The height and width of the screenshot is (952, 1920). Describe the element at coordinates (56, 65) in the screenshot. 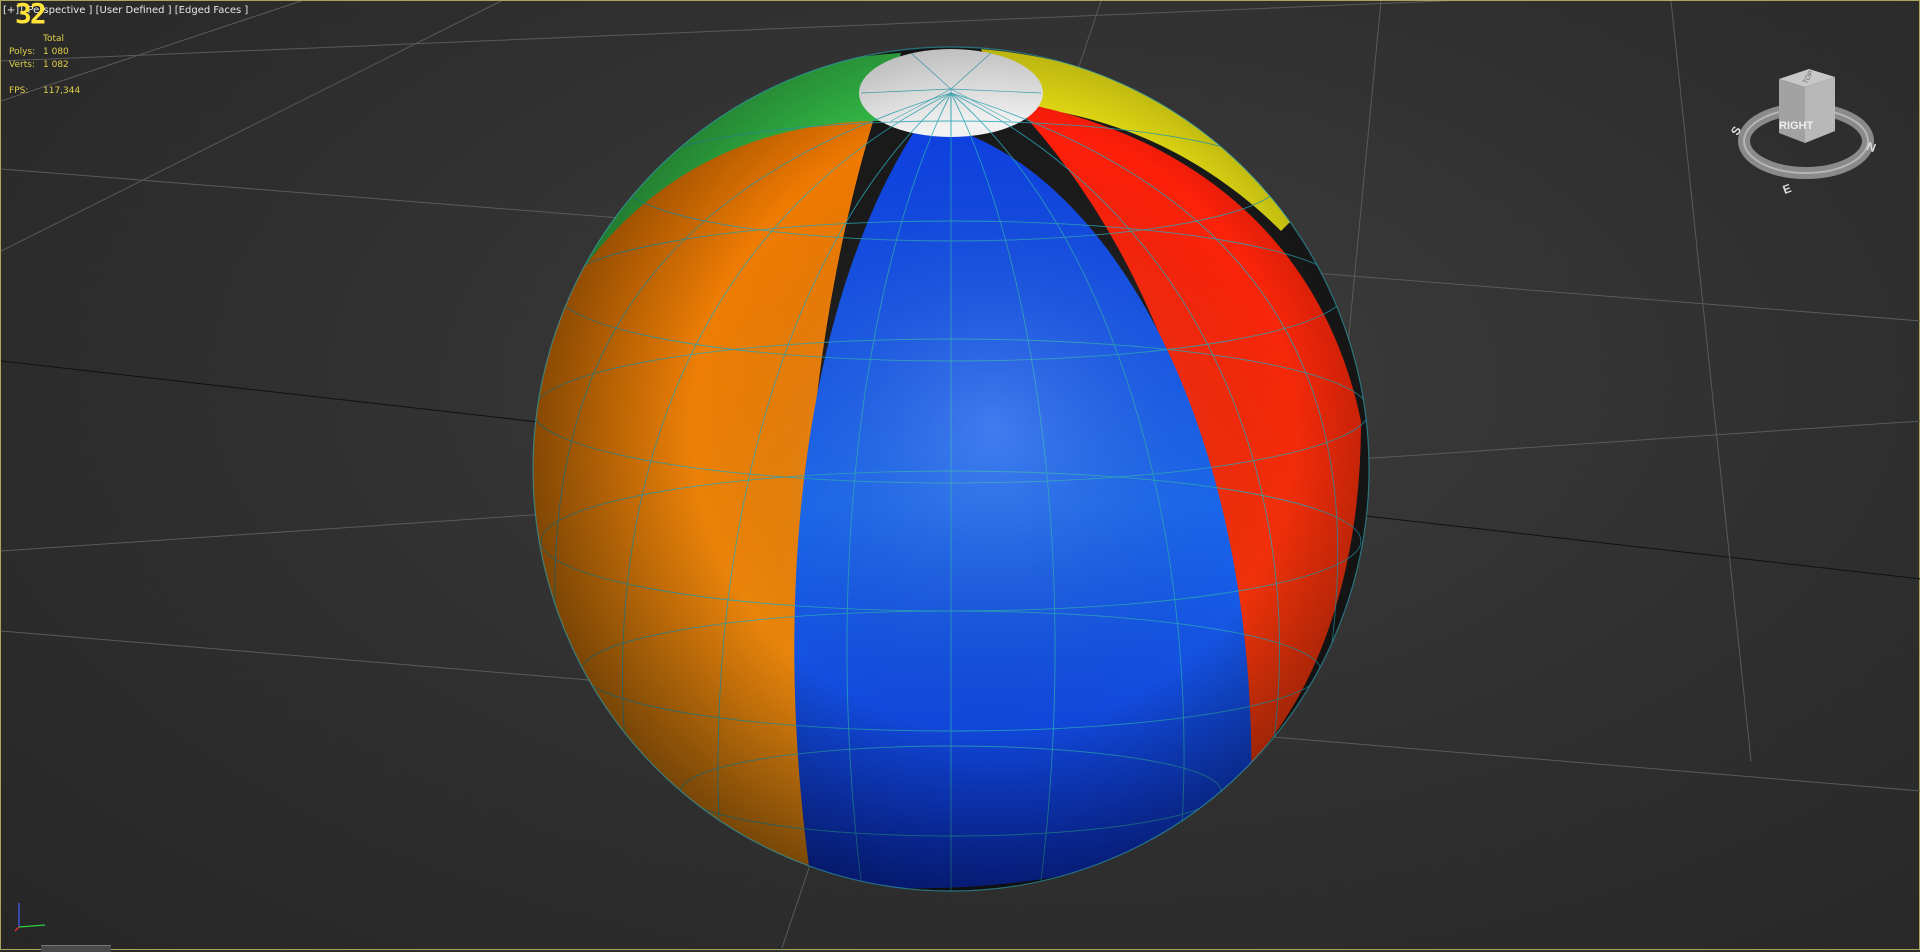

I see `verts-value: 1 082` at that location.